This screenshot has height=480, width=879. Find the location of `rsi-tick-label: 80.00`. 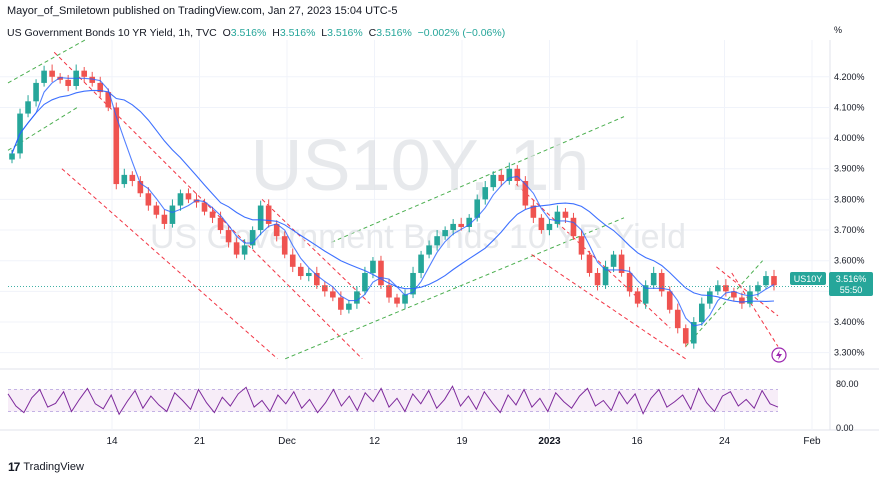

rsi-tick-label: 80.00 is located at coordinates (847, 384).